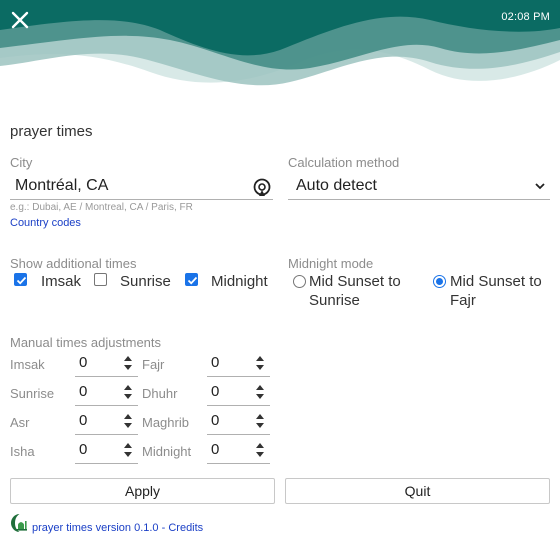  What do you see at coordinates (22, 451) in the screenshot?
I see `adjust-label-isha: Isha` at bounding box center [22, 451].